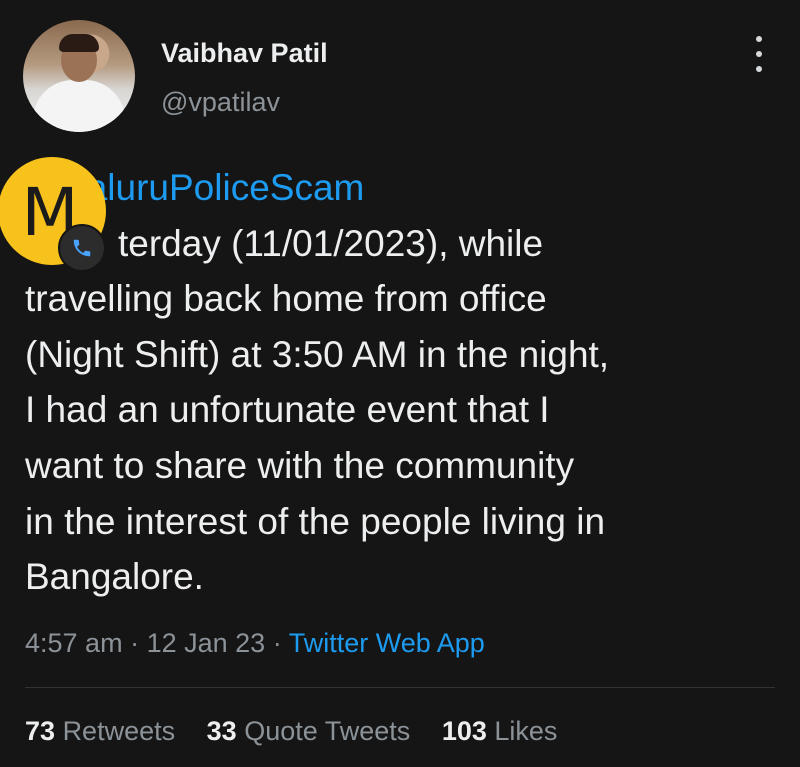 The image size is (800, 767). I want to click on quotes-count: 33, so click(221, 731).